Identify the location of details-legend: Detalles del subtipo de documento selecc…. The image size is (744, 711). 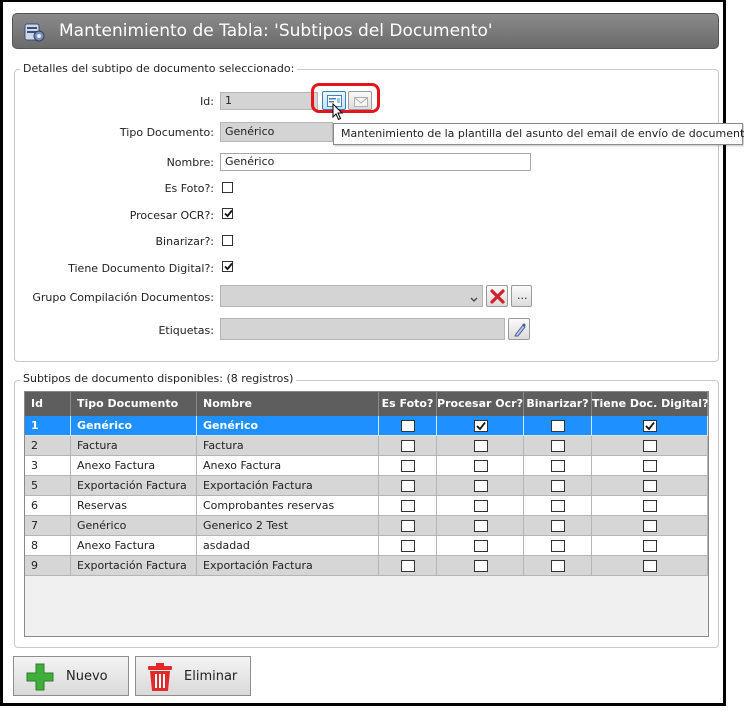
(159, 68).